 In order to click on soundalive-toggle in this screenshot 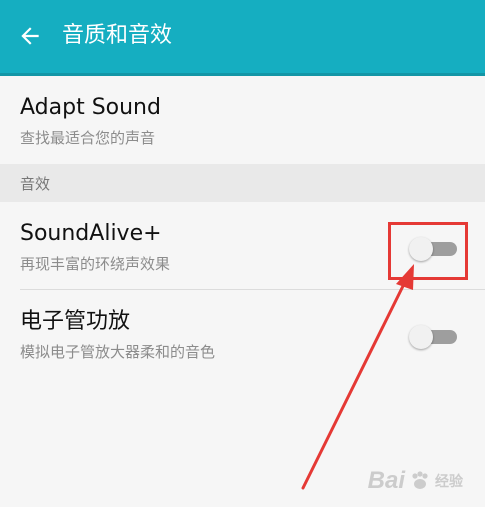, I will do `click(433, 249)`.